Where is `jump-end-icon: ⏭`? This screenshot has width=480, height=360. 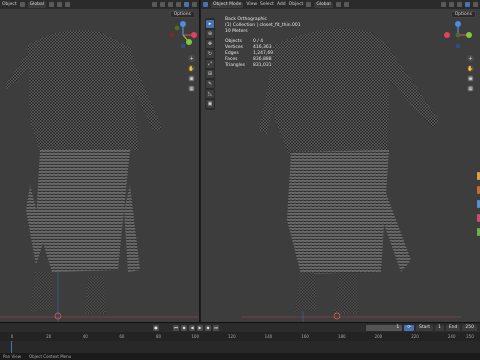 jump-end-icon: ⏭ is located at coordinates (216, 327).